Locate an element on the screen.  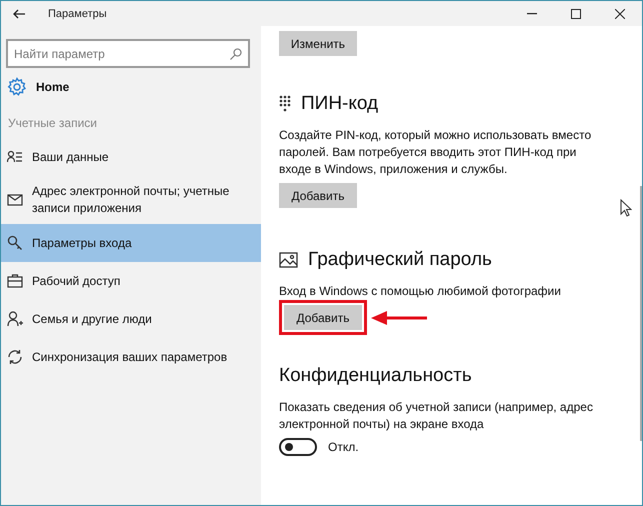
envelope-icon is located at coordinates (15, 200).